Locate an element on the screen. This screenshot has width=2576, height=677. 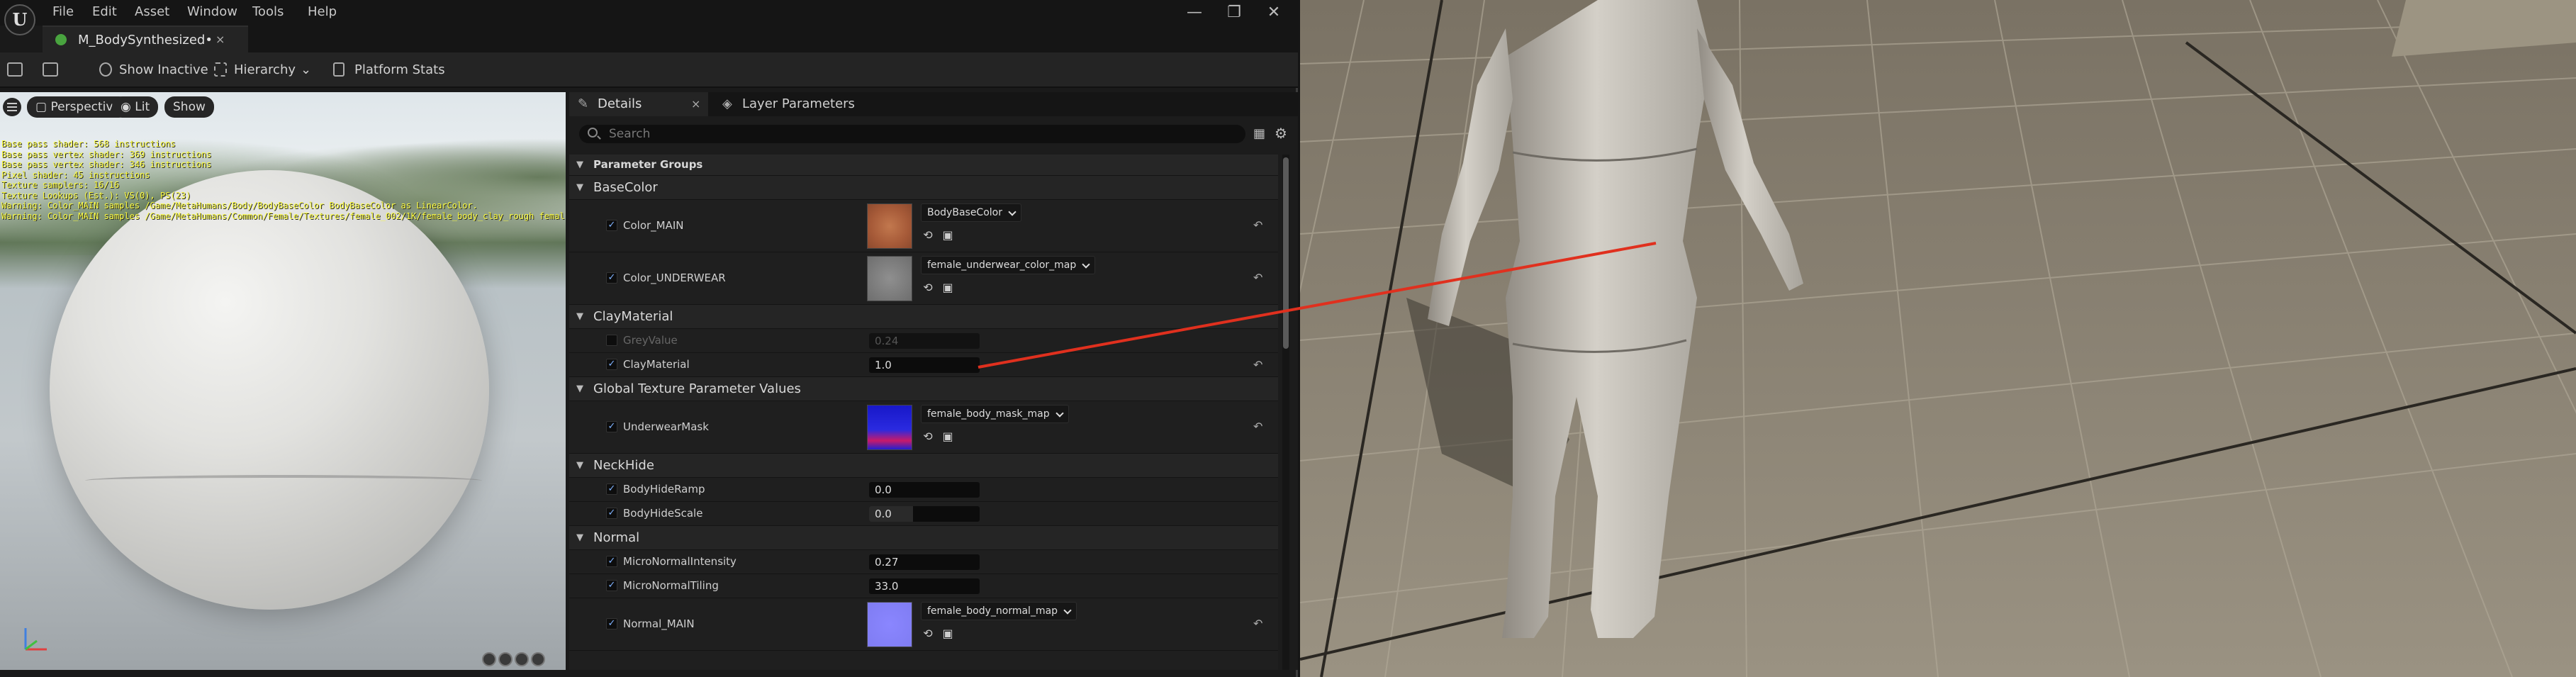
checkbox-clay-material: ✓ is located at coordinates (611, 364).